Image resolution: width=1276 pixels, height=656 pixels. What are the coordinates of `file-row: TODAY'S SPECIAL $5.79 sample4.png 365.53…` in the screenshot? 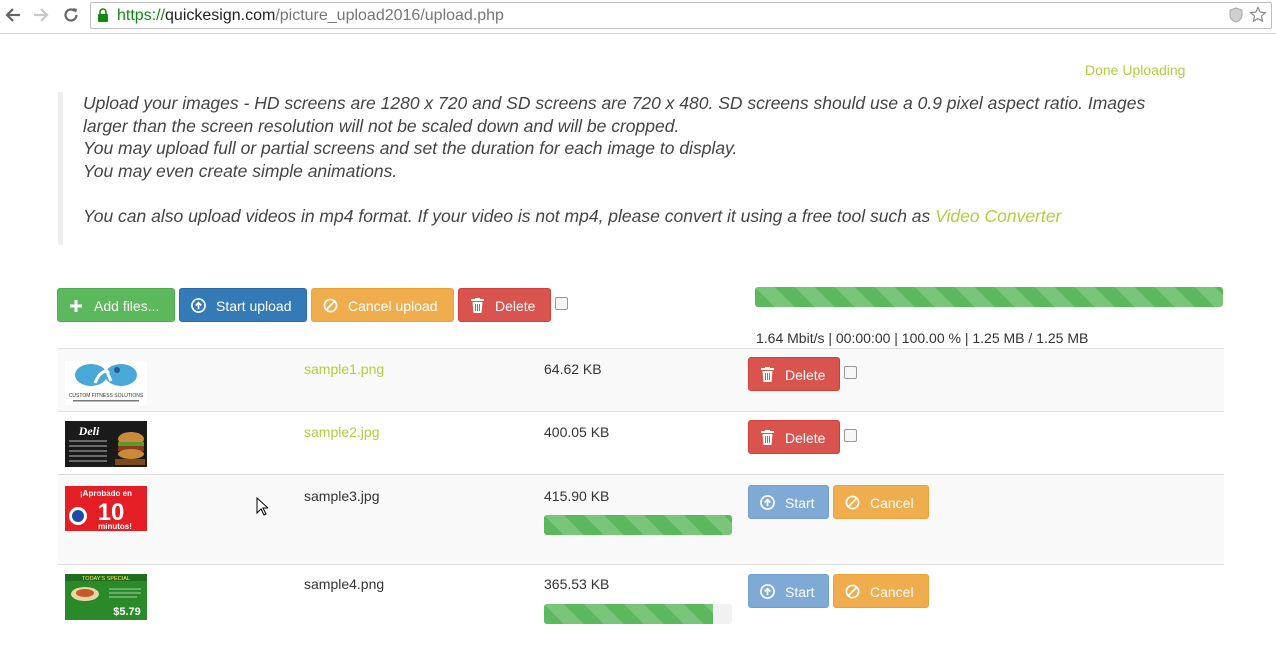 It's located at (641, 610).